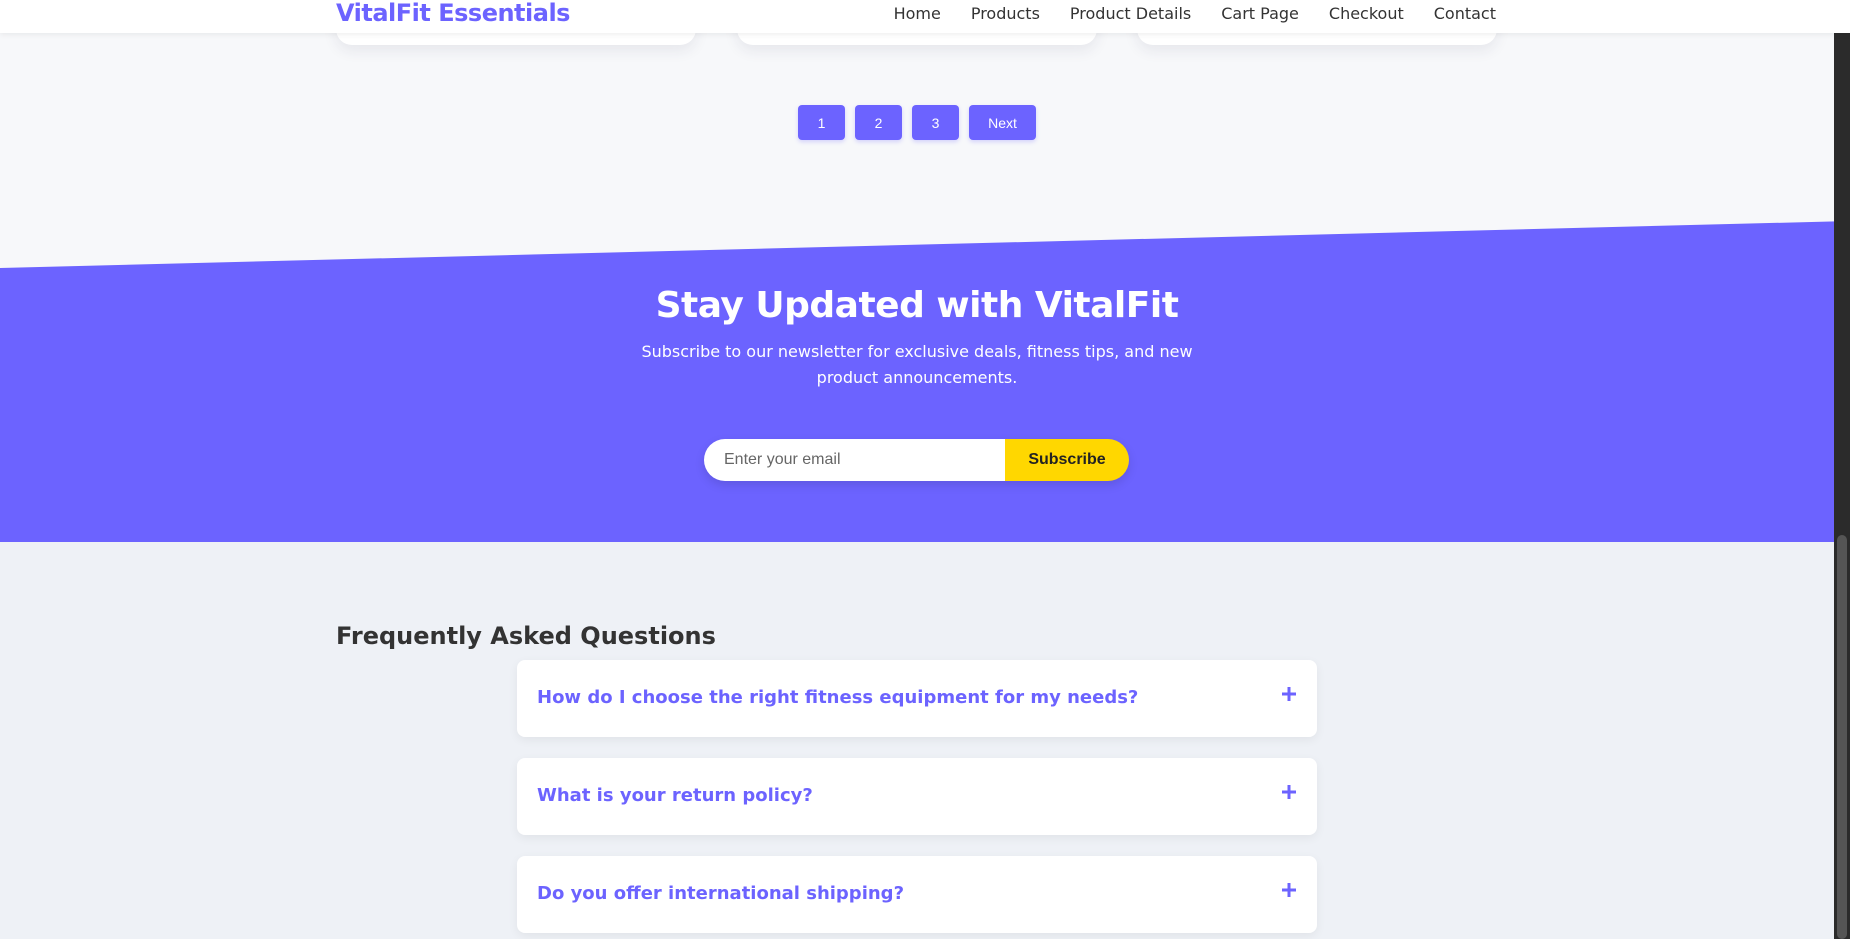 The image size is (1850, 939). I want to click on nav-link-product-details: Product Details, so click(1130, 13).